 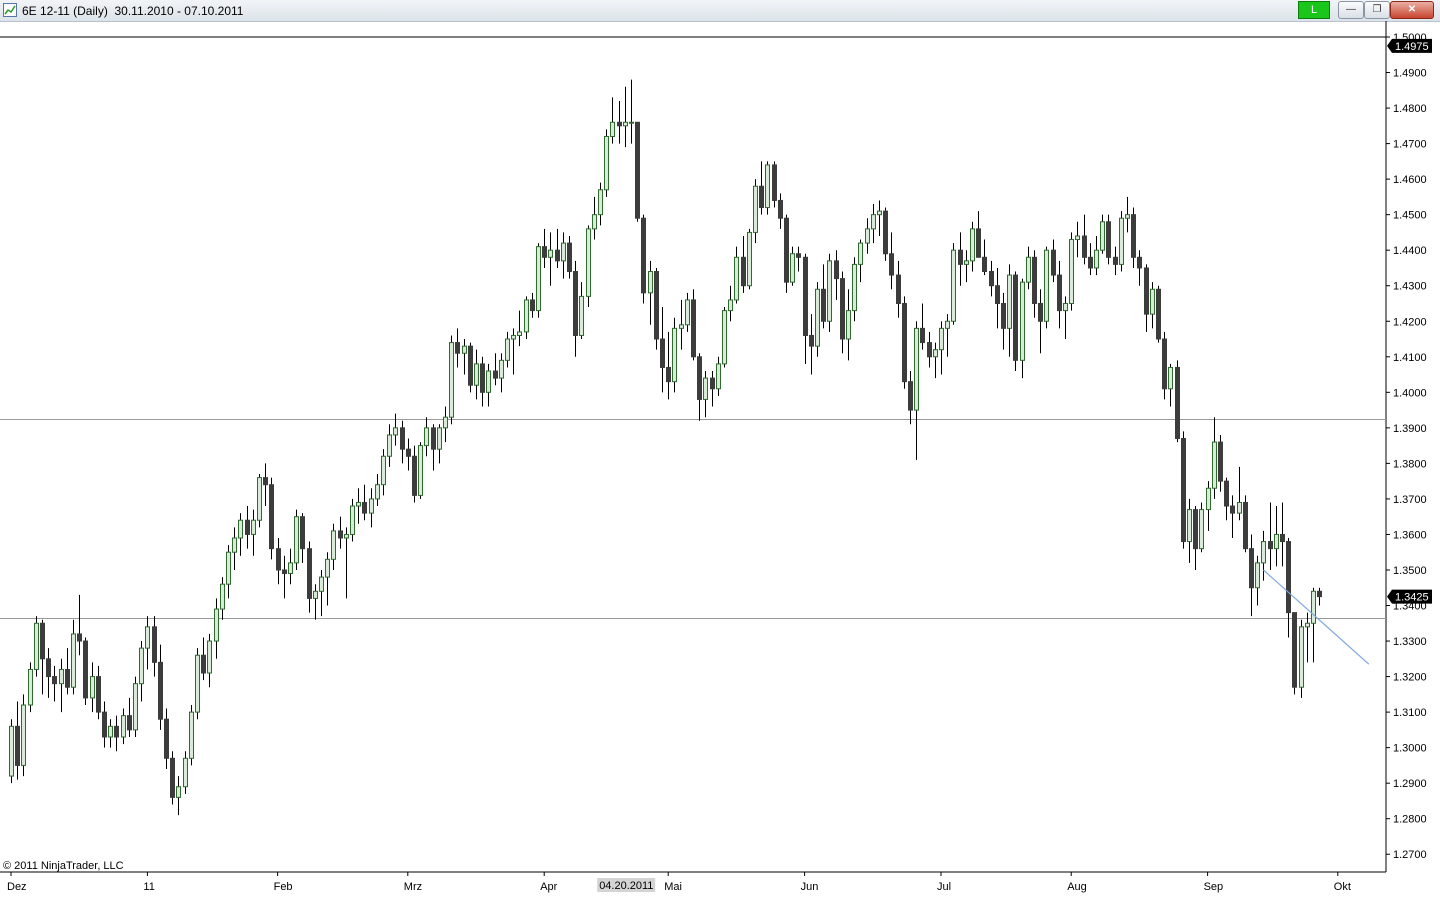 I want to click on time-tick-label: Okt, so click(x=1342, y=887).